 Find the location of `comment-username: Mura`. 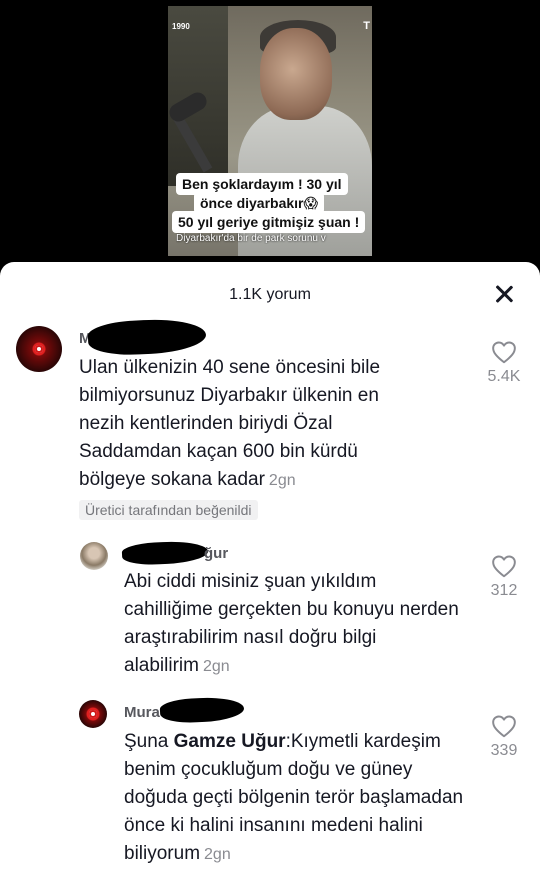

comment-username: Mura is located at coordinates (142, 712).